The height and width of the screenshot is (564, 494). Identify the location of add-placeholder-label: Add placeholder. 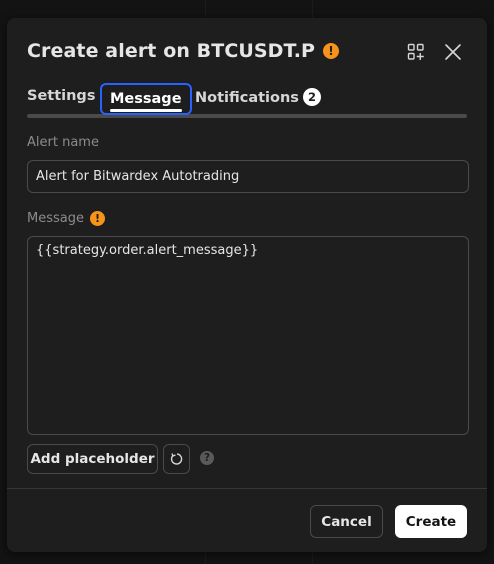
(92, 459).